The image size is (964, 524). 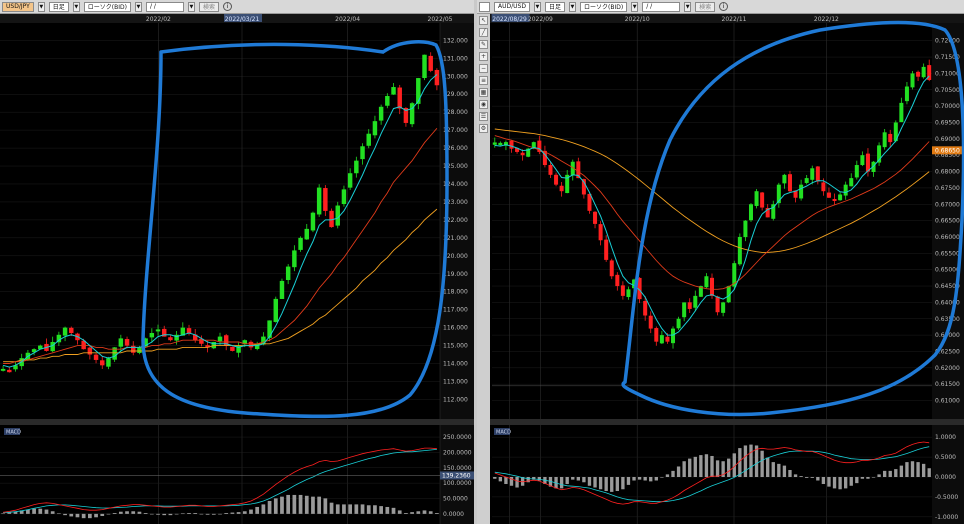 I want to click on chart-type-select-left: ローソク(BID), so click(x=107, y=6).